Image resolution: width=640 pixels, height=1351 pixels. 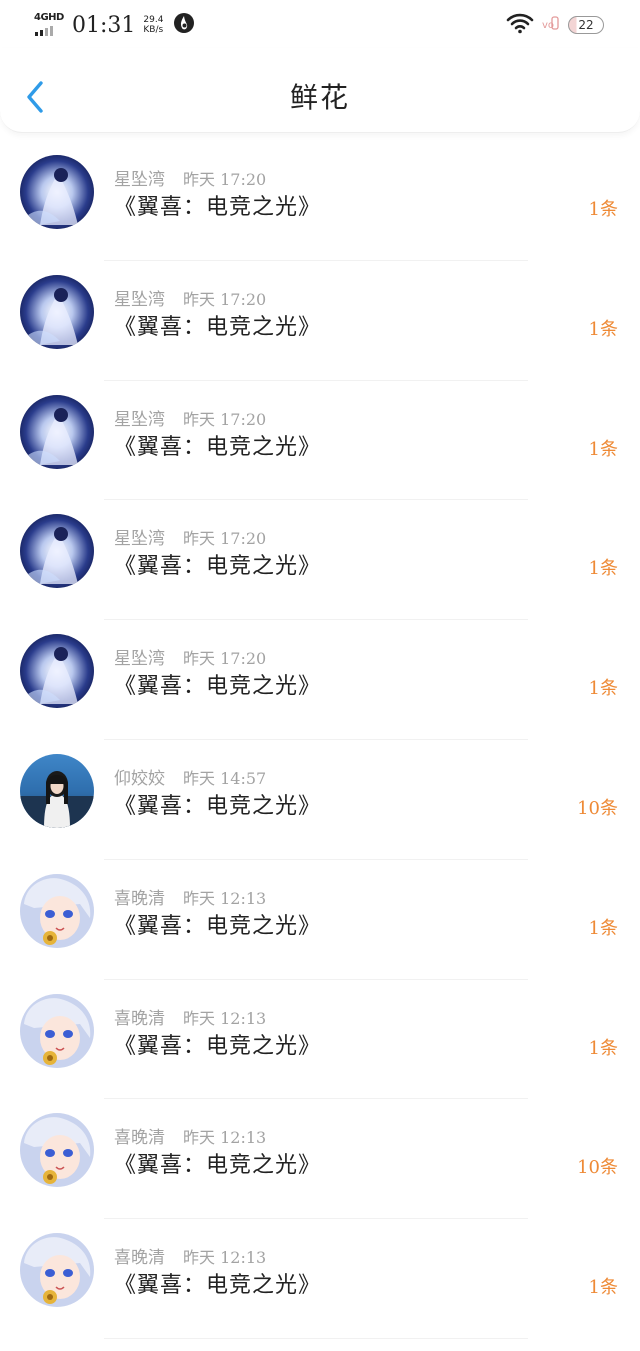 What do you see at coordinates (225, 778) in the screenshot?
I see `timestamp: 昨天 14:57` at bounding box center [225, 778].